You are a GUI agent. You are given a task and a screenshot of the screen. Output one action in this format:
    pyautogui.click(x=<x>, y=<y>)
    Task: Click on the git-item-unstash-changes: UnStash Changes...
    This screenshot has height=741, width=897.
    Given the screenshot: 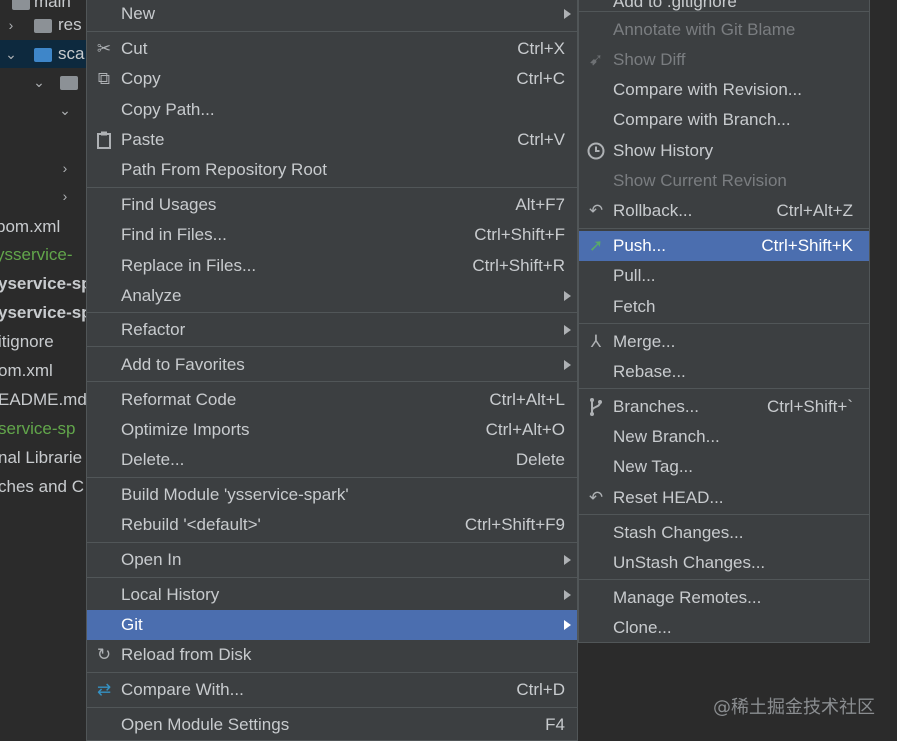 What is the action you would take?
    pyautogui.click(x=724, y=563)
    